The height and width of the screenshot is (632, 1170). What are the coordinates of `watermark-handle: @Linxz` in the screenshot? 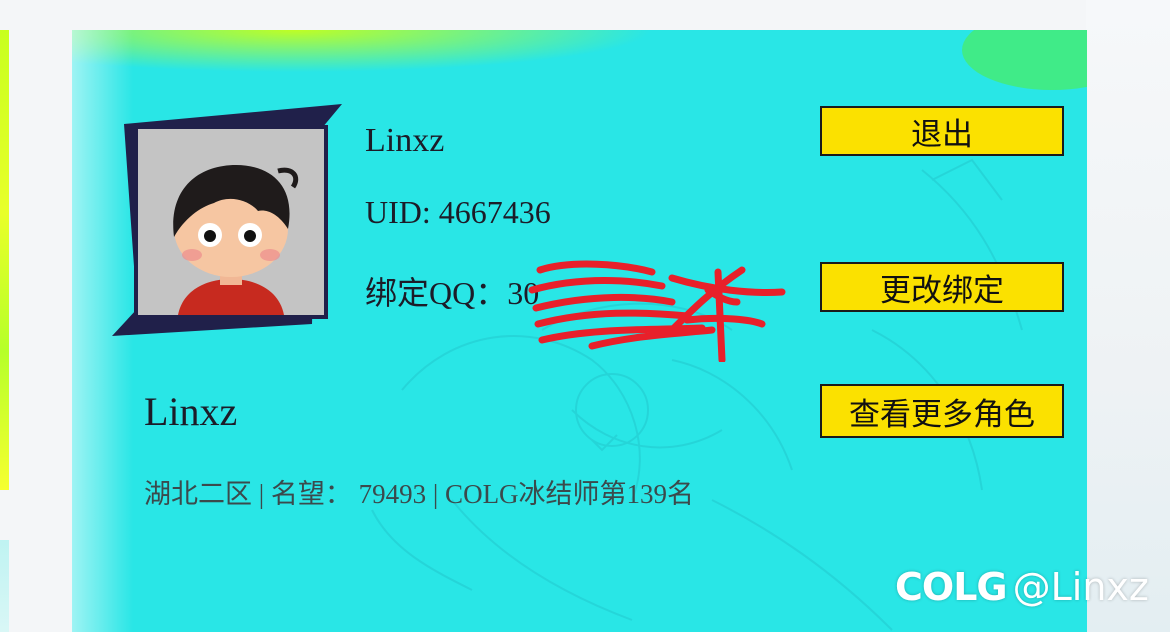 It's located at (1080, 587).